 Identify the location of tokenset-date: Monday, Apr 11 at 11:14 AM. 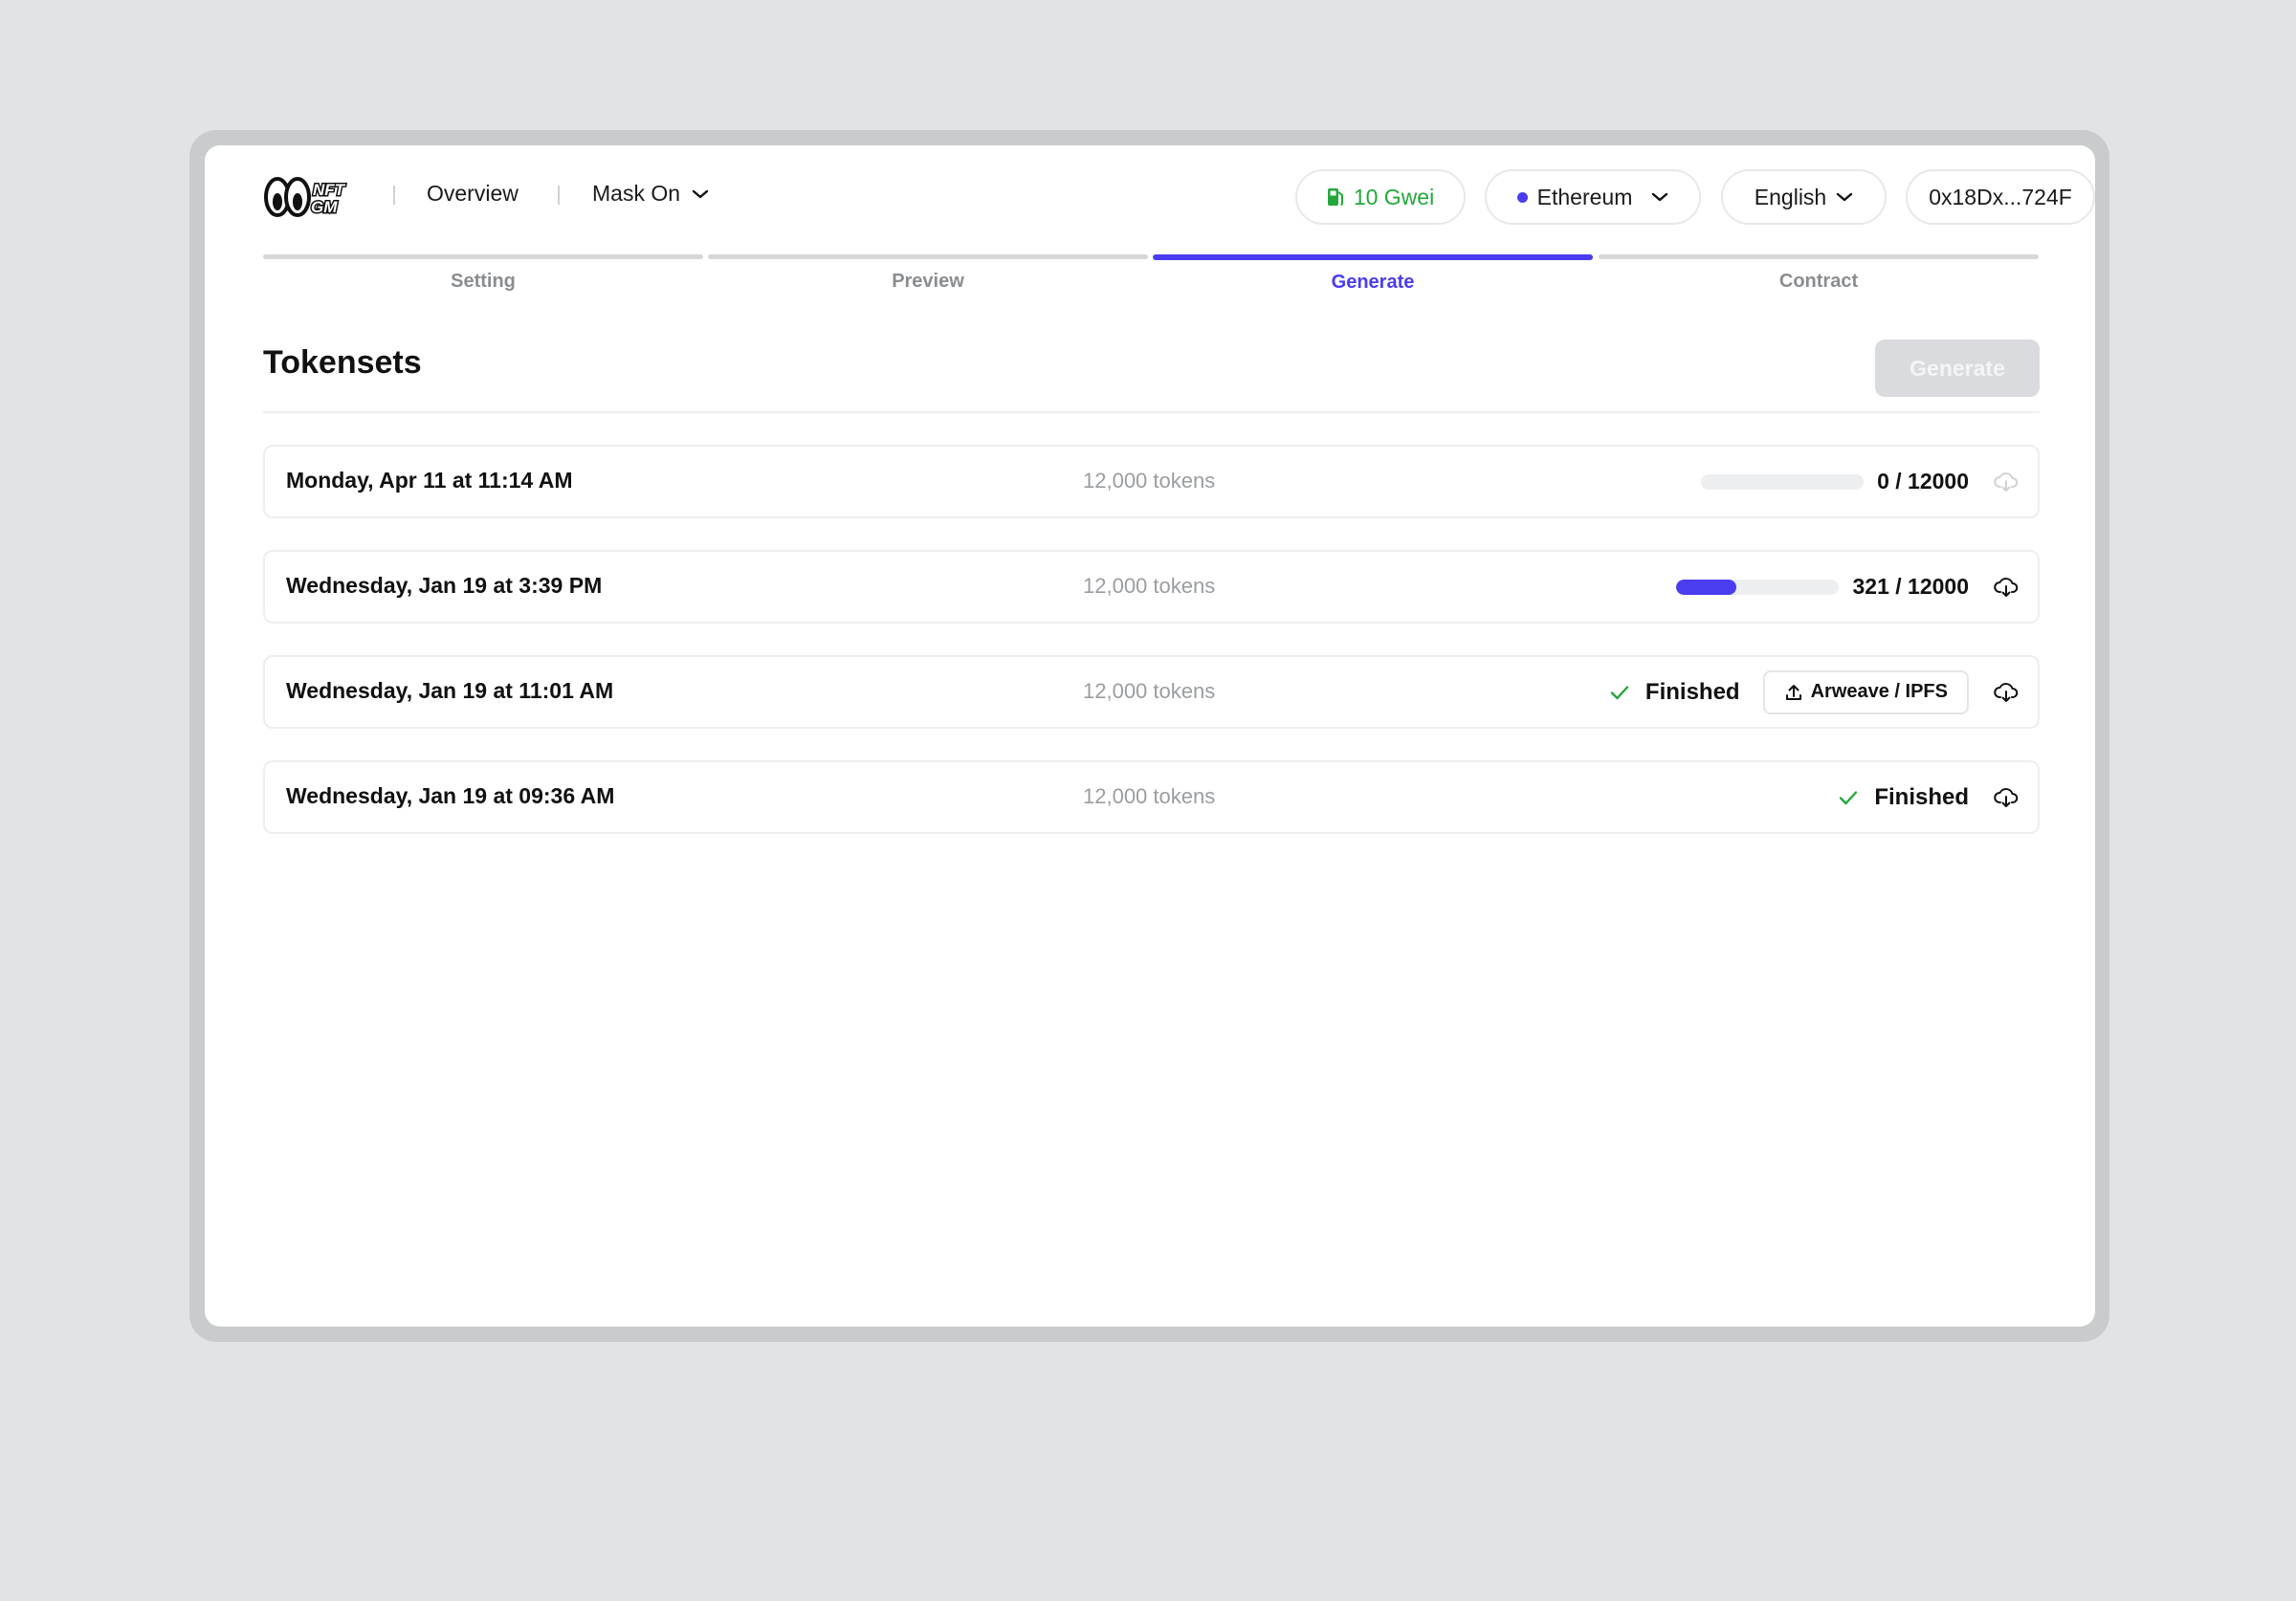
(430, 481).